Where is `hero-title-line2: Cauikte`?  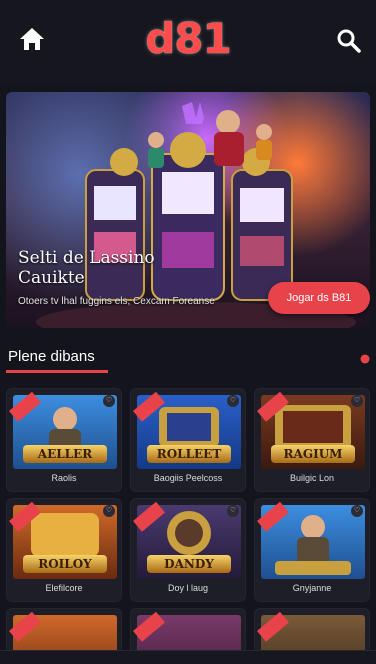 hero-title-line2: Cauikte is located at coordinates (51, 278).